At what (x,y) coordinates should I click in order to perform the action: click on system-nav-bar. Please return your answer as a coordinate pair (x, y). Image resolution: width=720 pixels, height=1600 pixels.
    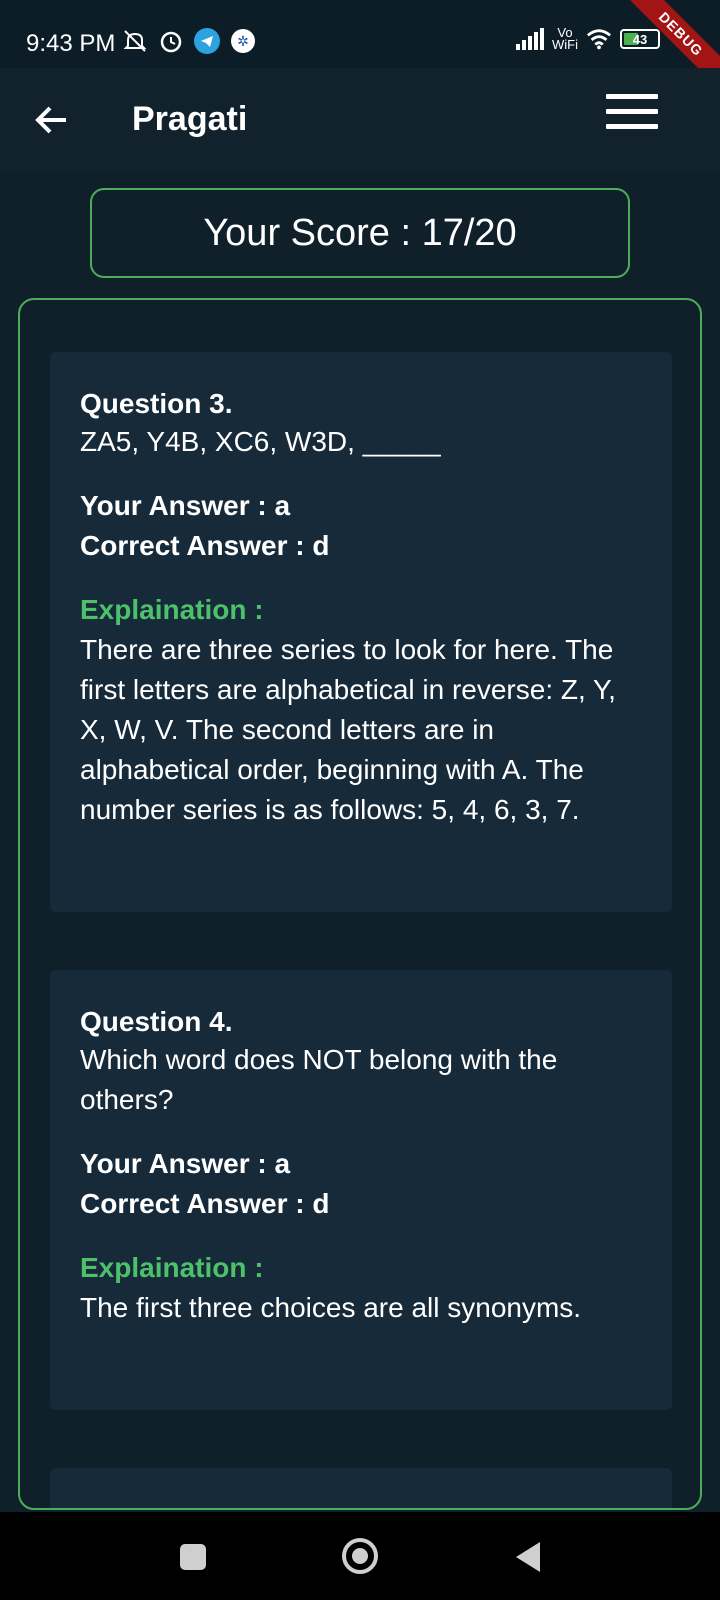
    Looking at the image, I should click on (360, 1556).